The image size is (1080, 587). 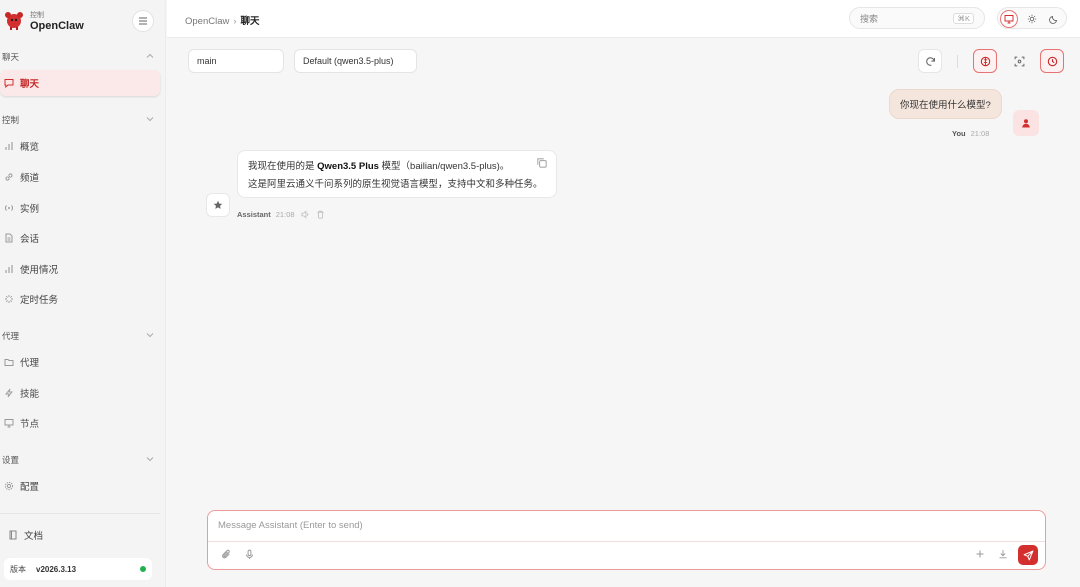 I want to click on history-button, so click(x=1052, y=61).